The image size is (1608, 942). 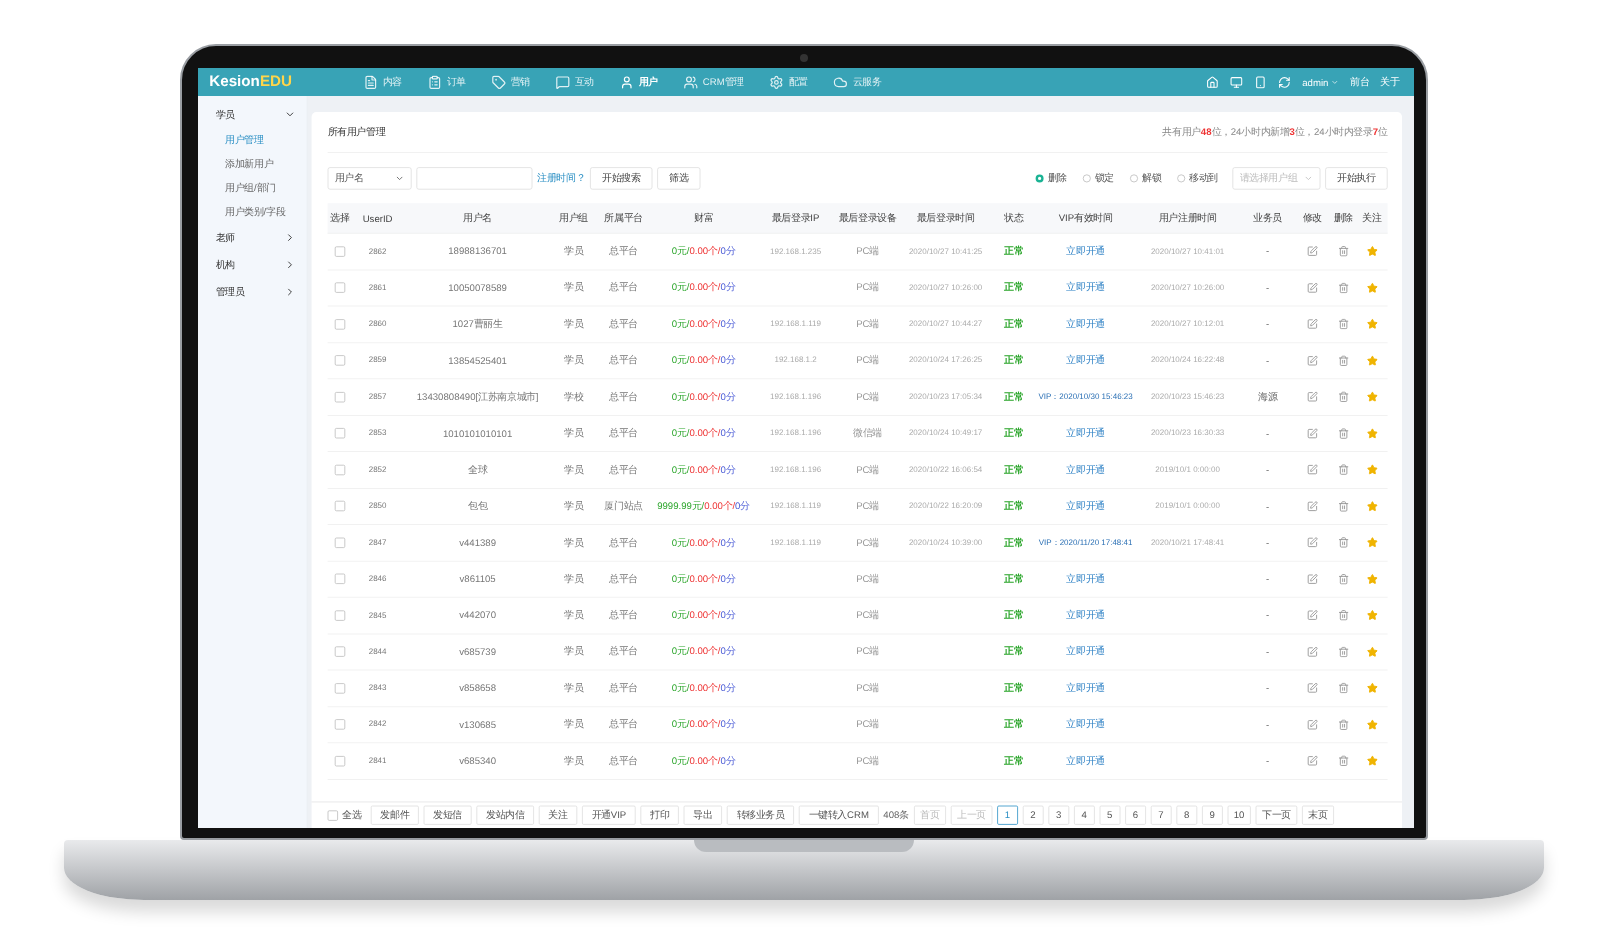 I want to click on camera-icon, so click(x=804, y=58).